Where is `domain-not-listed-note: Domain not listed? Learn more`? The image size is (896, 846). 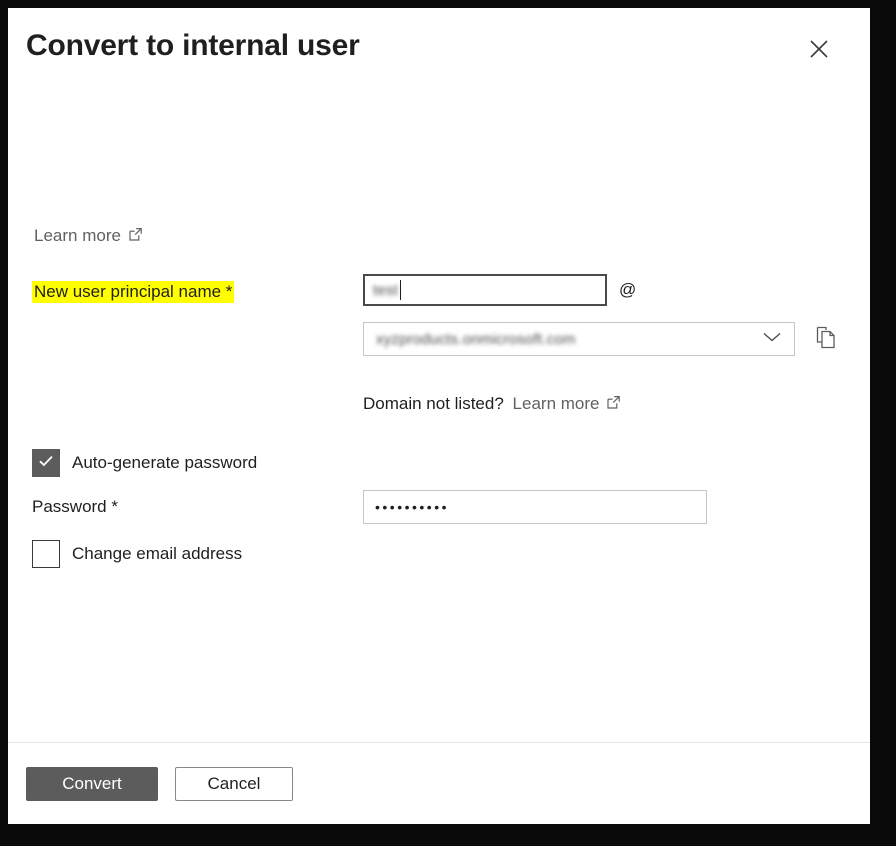 domain-not-listed-note: Domain not listed? Learn more is located at coordinates (492, 404).